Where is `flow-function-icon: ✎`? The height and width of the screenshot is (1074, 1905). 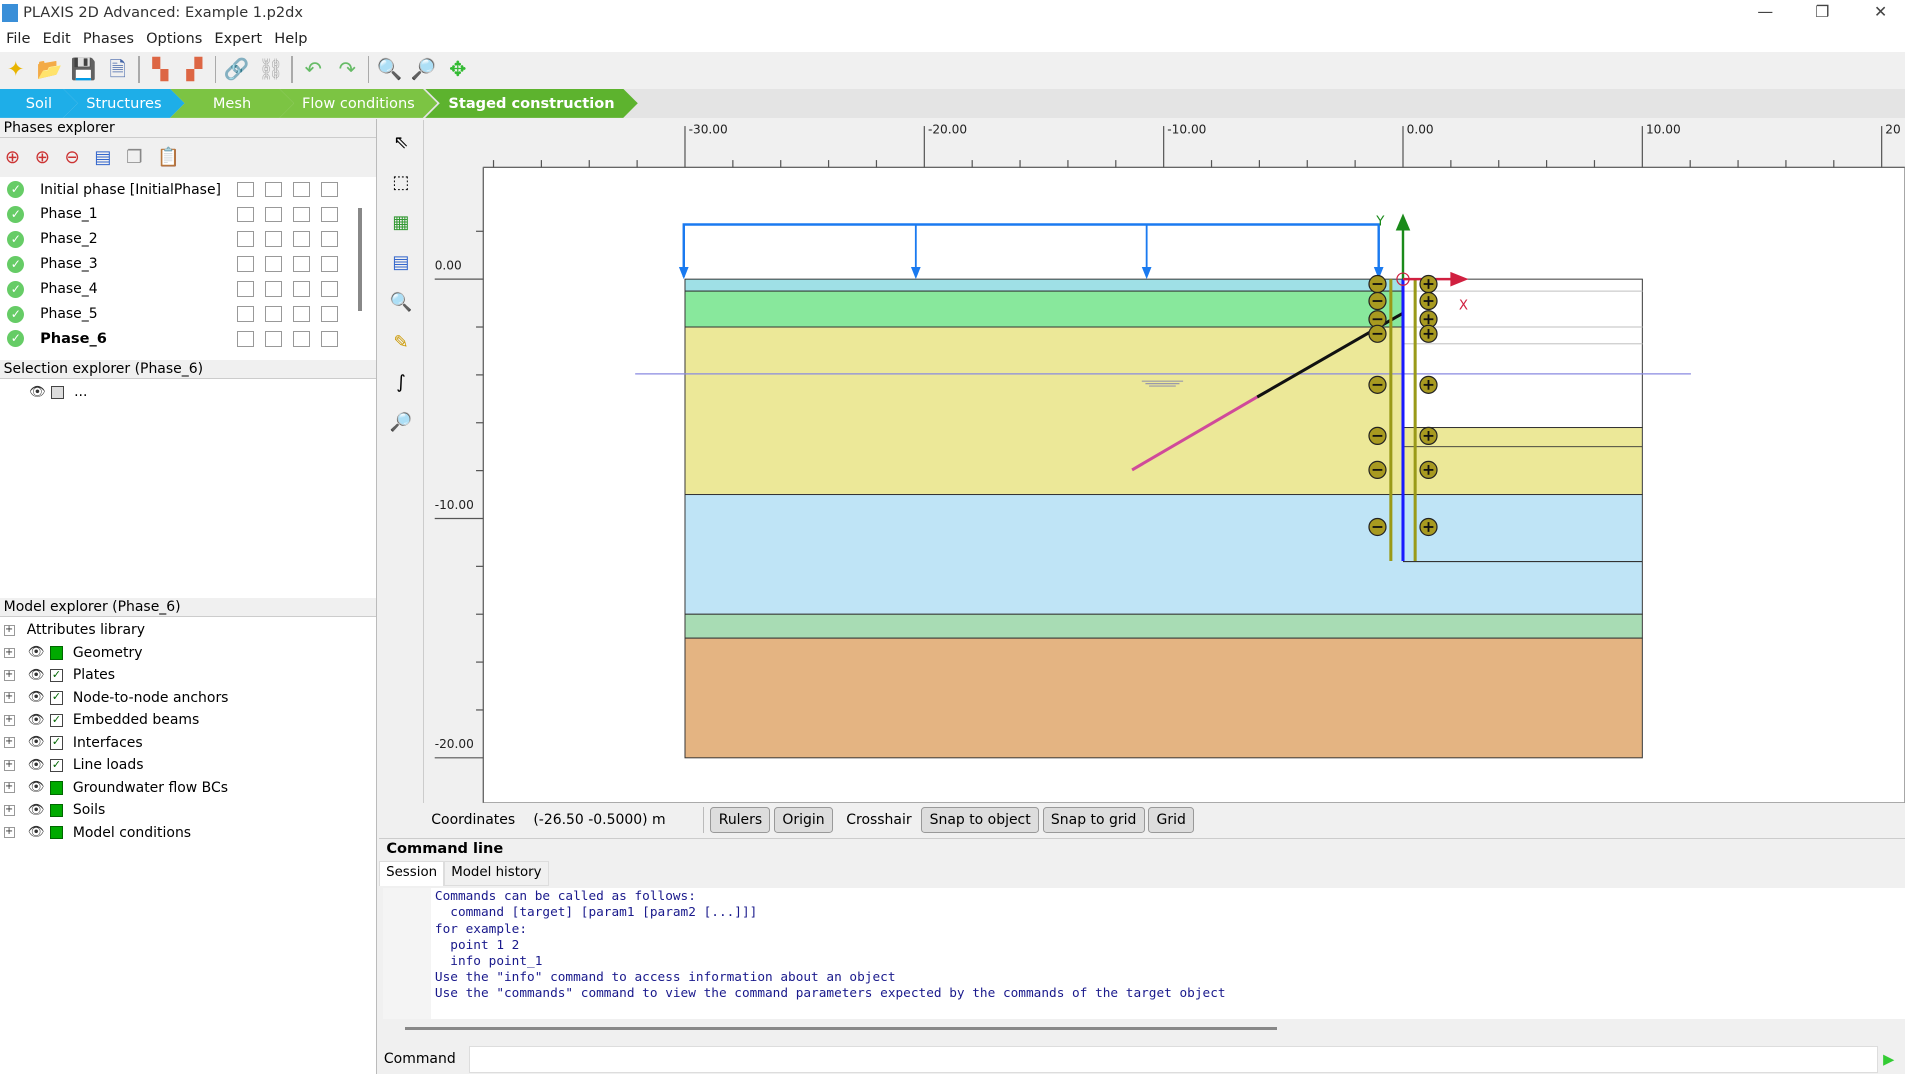
flow-function-icon: ✎ is located at coordinates (400, 342).